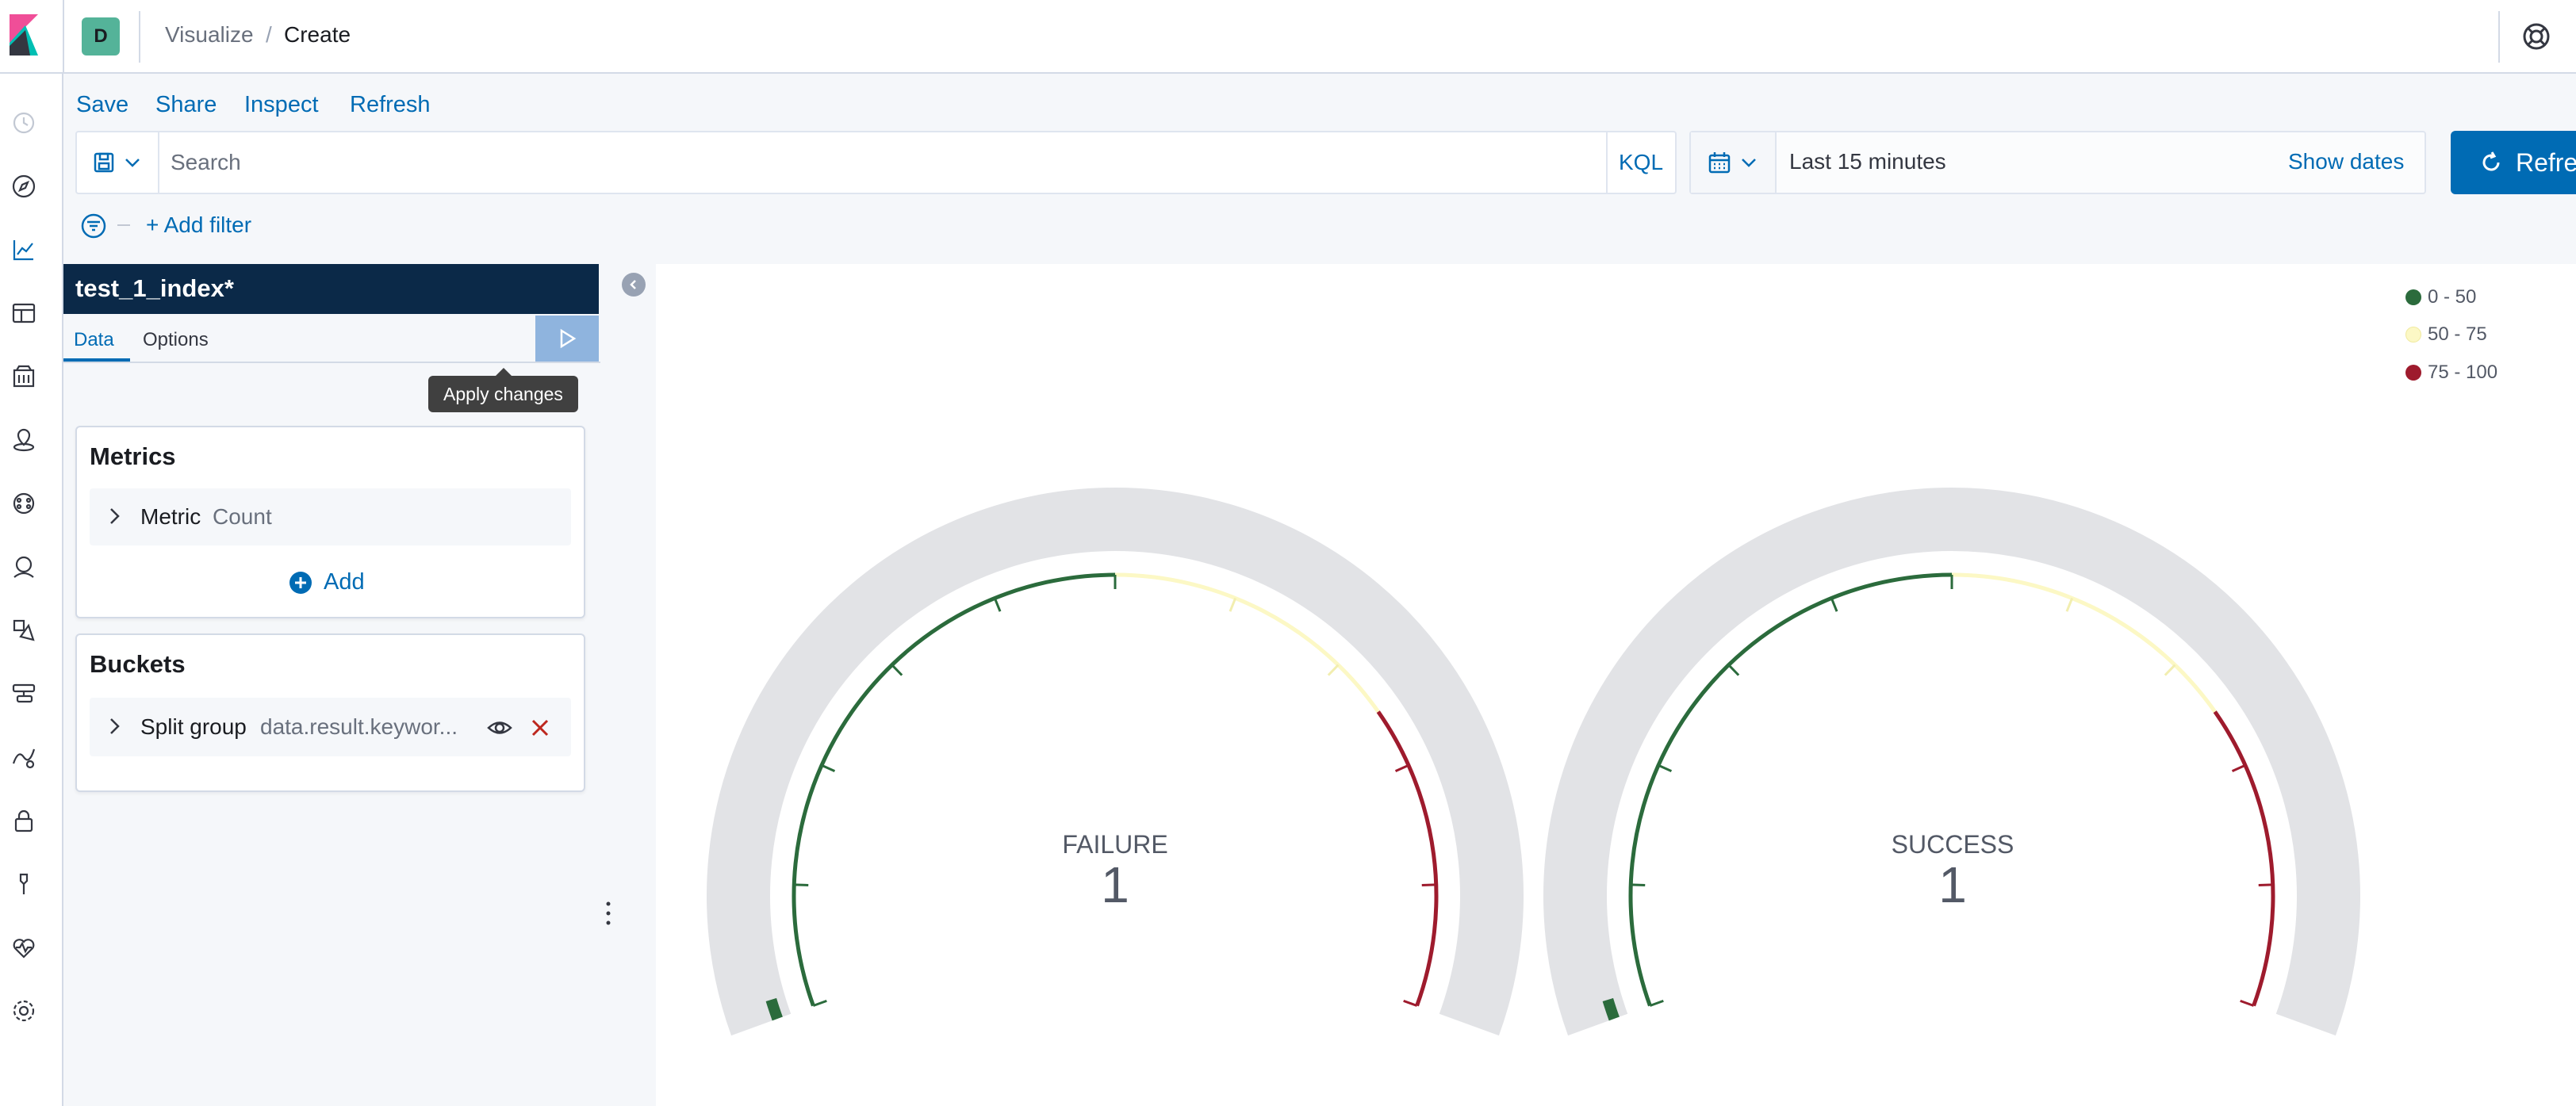  What do you see at coordinates (282, 105) in the screenshot?
I see `inspect-link: Inspect` at bounding box center [282, 105].